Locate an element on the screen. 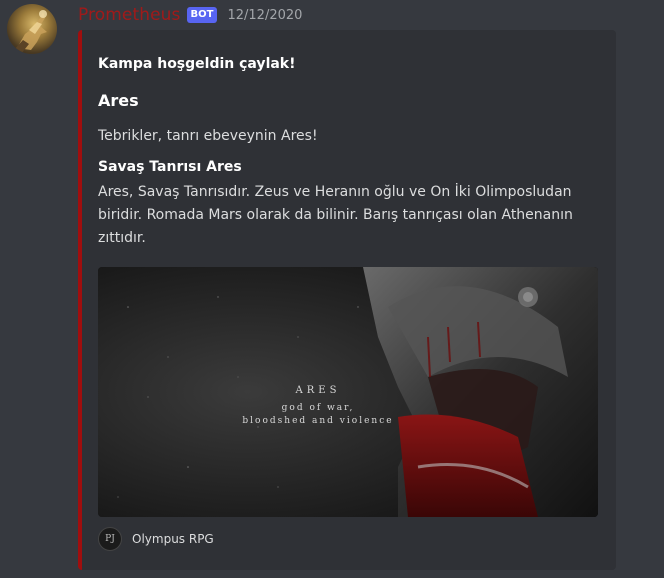  embed-footer: PJ Olympus RPG is located at coordinates (156, 539).